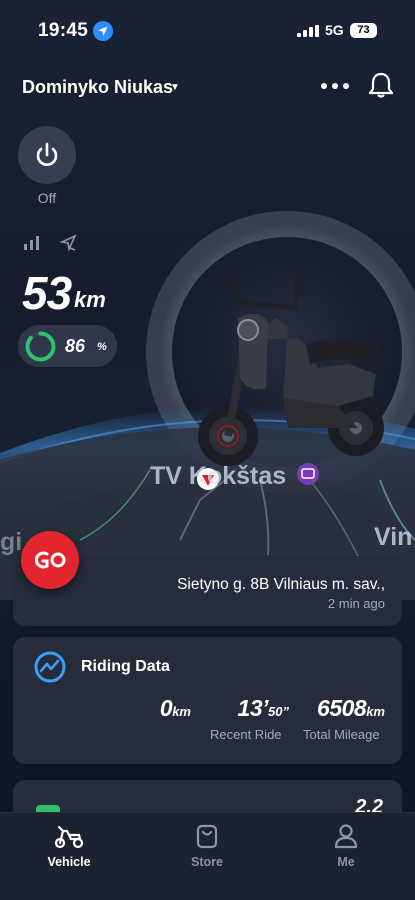 This screenshot has width=415, height=900. I want to click on status-bar: 19:45 5G 73, so click(207, 30).